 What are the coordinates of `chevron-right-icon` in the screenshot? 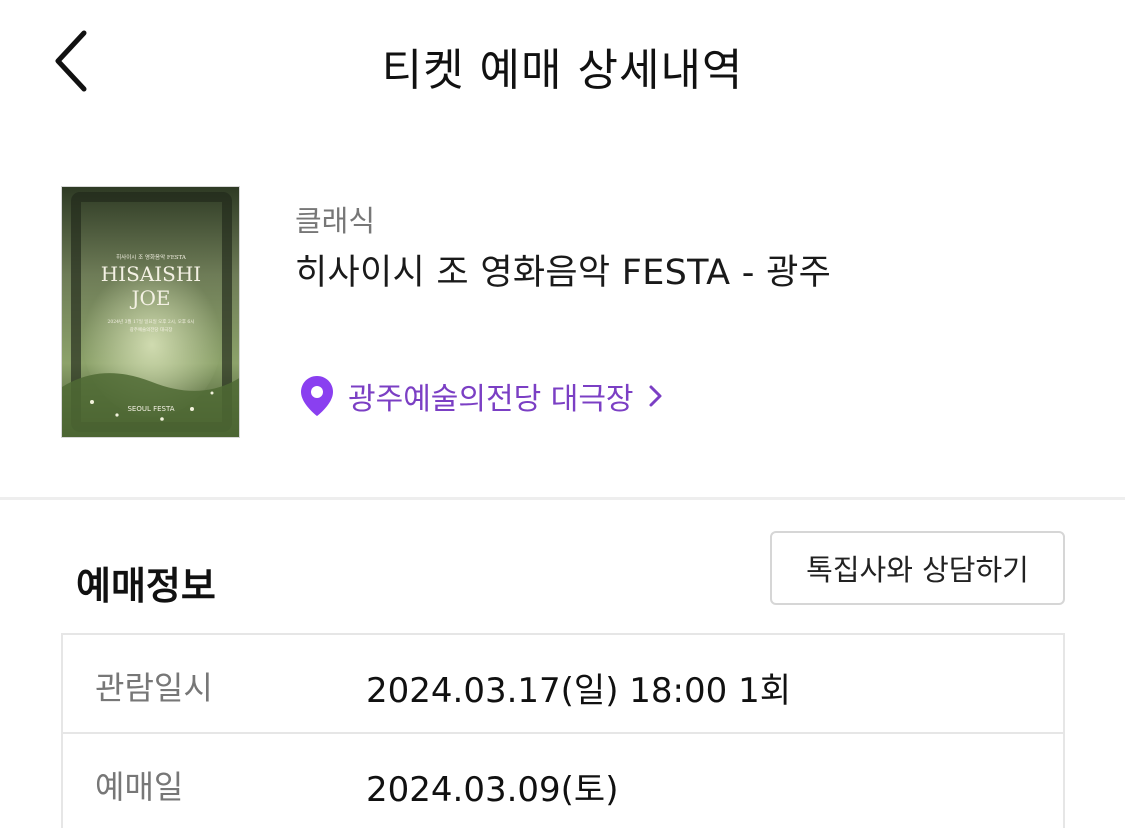 It's located at (655, 396).